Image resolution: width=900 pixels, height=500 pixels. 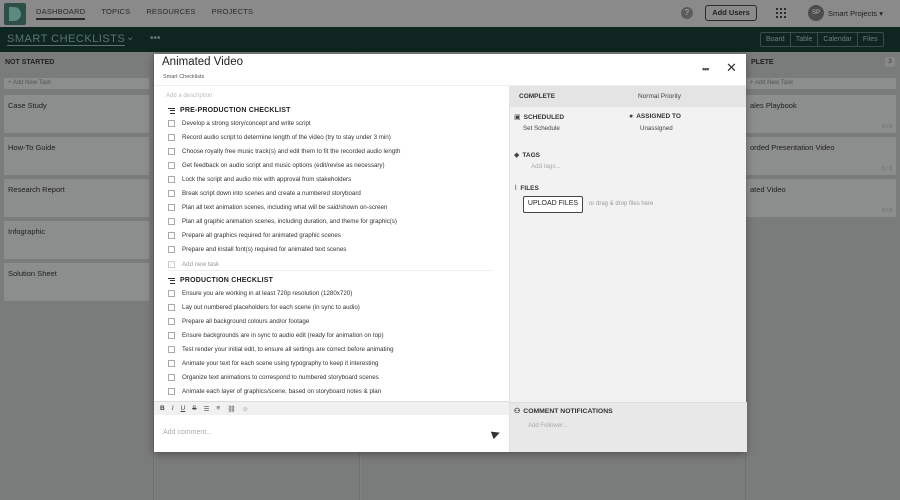 I want to click on priority-dropdown: Normal Priority, so click(x=659, y=96).